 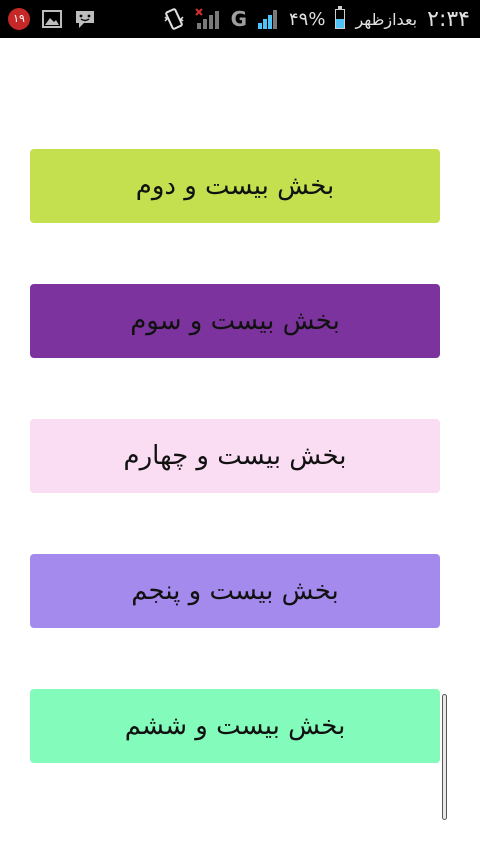 I want to click on time-period: بعدازظهر, so click(x=386, y=19).